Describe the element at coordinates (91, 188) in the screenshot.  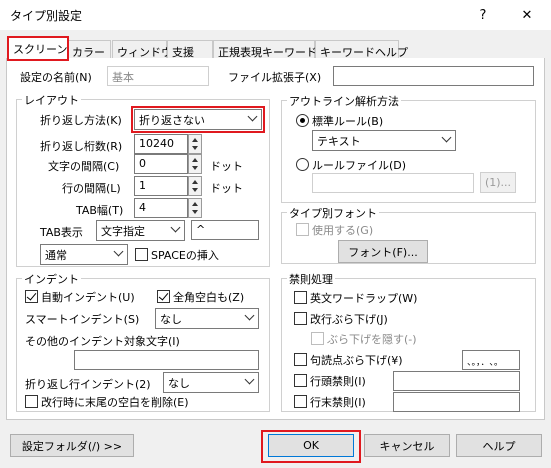
I see `line-spacing-label: 行の間隔(L)` at that location.